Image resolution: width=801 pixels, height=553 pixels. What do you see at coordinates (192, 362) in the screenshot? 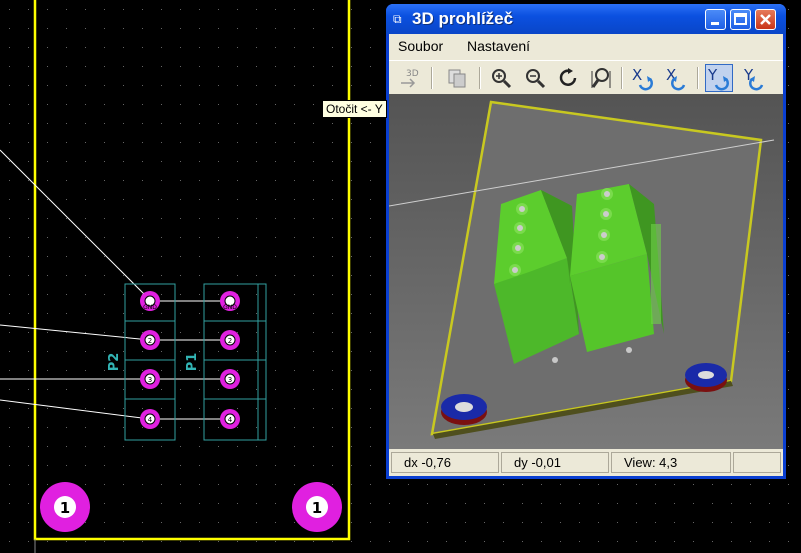
I see `connector-p1-label: P1` at bounding box center [192, 362].